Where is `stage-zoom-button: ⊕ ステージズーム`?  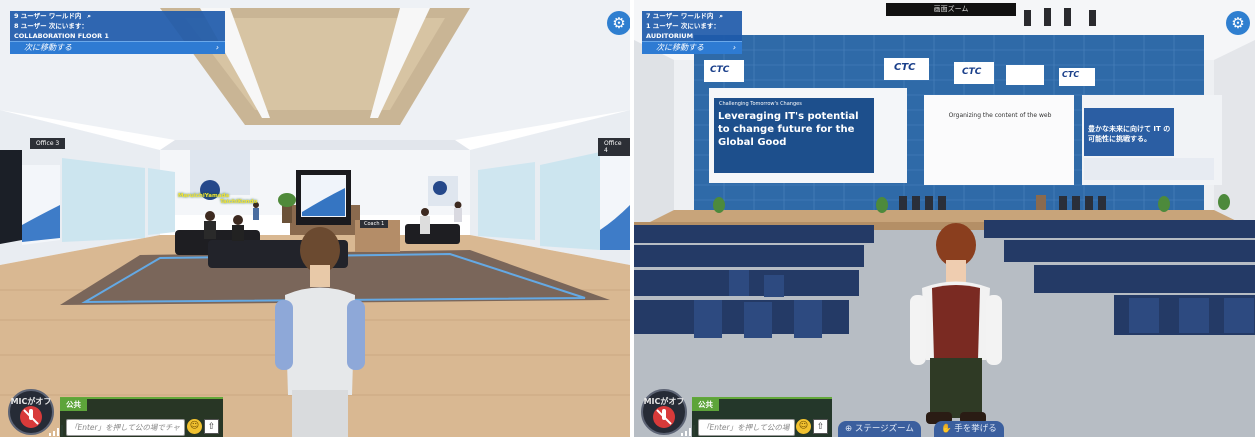 stage-zoom-button: ⊕ ステージズーム is located at coordinates (879, 429).